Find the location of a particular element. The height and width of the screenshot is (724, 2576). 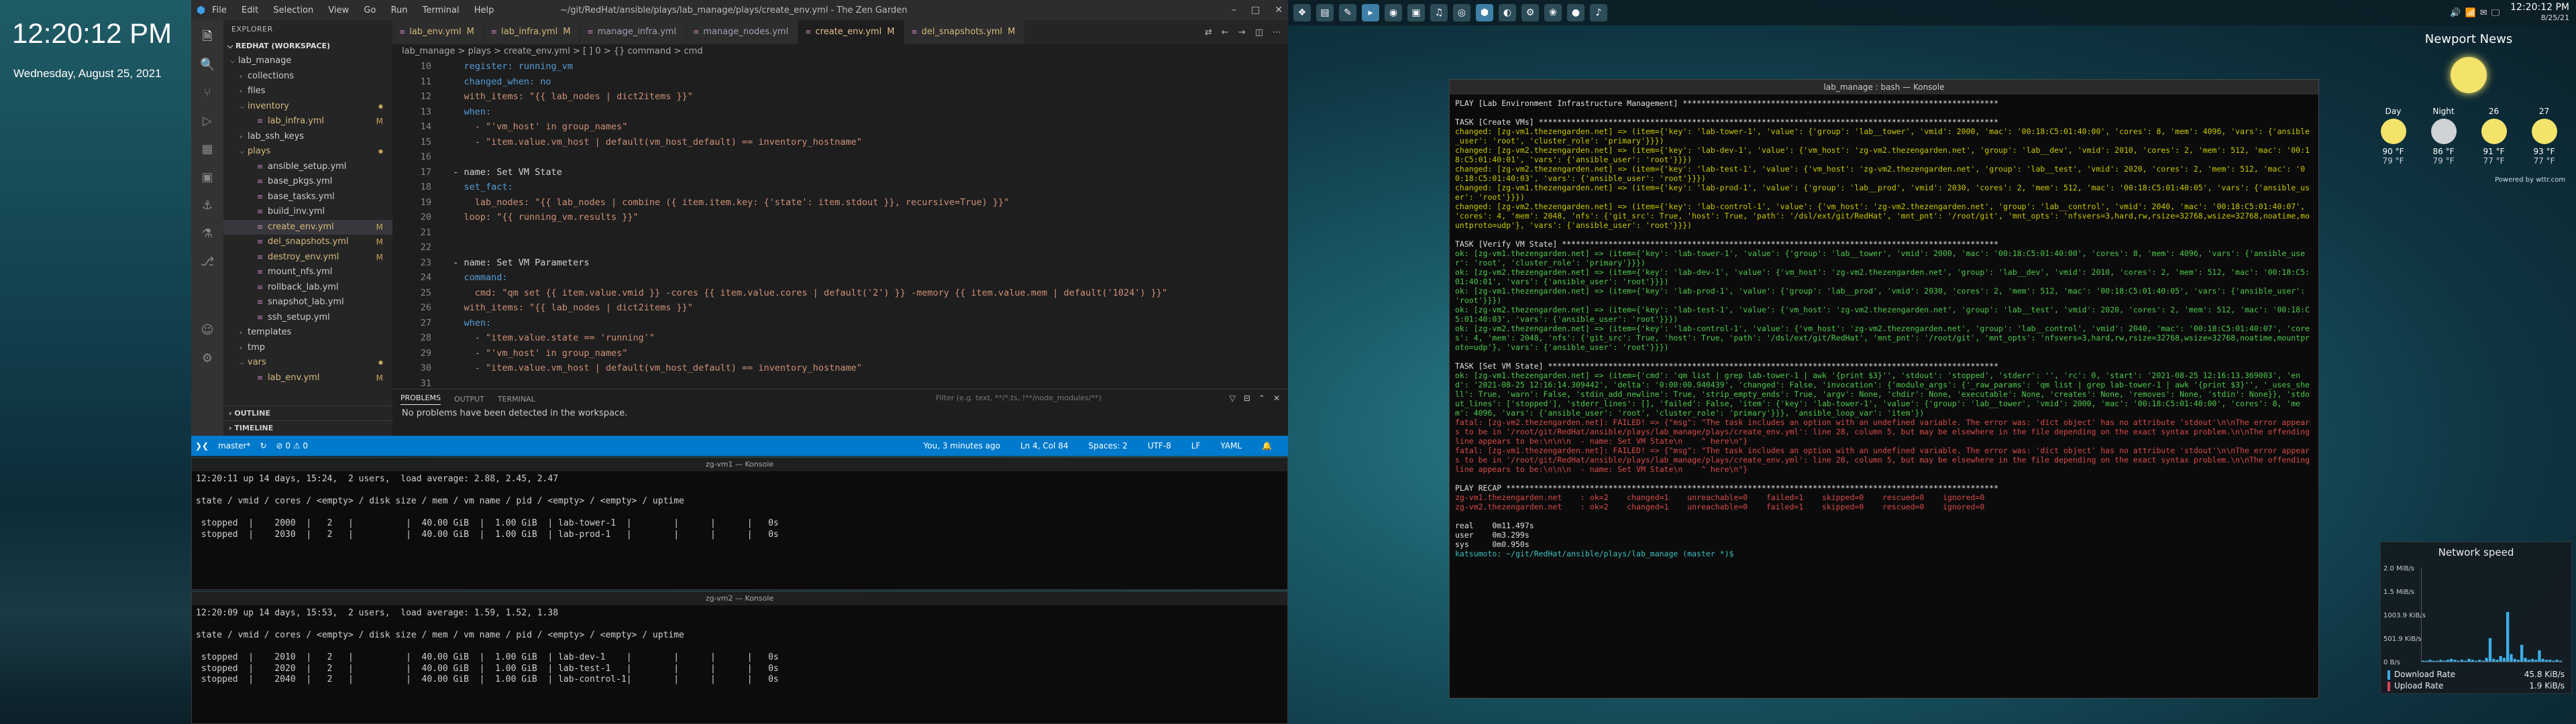

editor-tab: ≡ manage_nodes.yml is located at coordinates (742, 32).